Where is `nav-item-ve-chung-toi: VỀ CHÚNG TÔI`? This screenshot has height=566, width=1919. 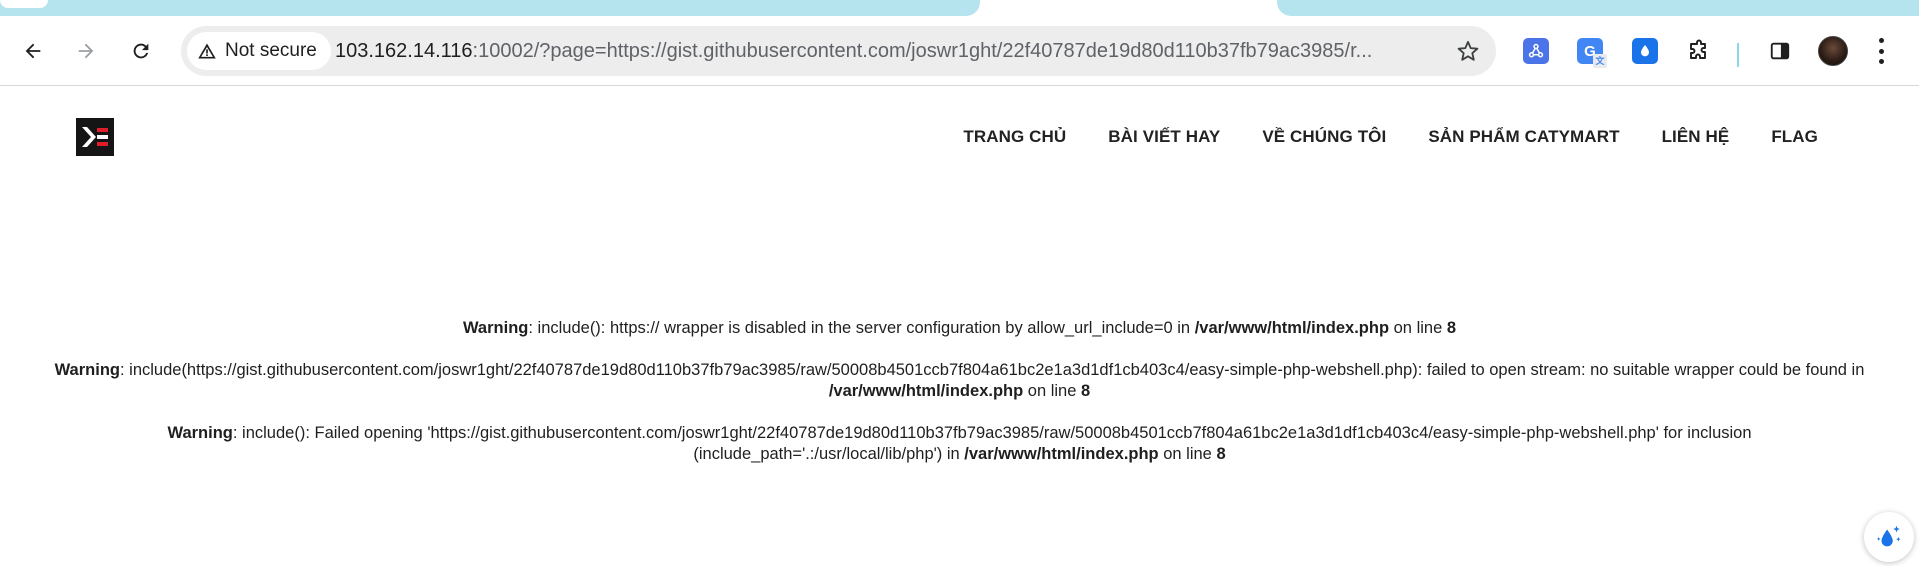 nav-item-ve-chung-toi: VỀ CHÚNG TÔI is located at coordinates (1324, 137).